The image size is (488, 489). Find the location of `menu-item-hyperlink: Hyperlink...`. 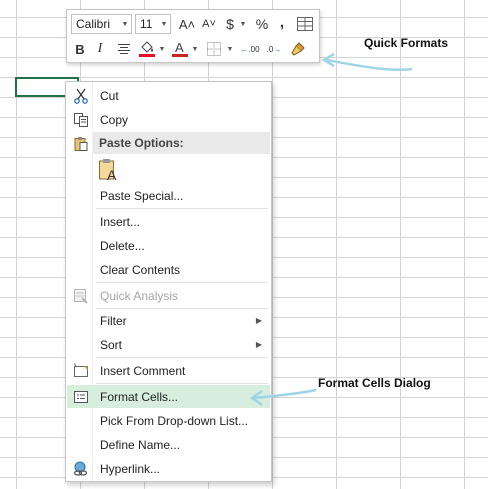

menu-item-hyperlink: Hyperlink... is located at coordinates (168, 468).